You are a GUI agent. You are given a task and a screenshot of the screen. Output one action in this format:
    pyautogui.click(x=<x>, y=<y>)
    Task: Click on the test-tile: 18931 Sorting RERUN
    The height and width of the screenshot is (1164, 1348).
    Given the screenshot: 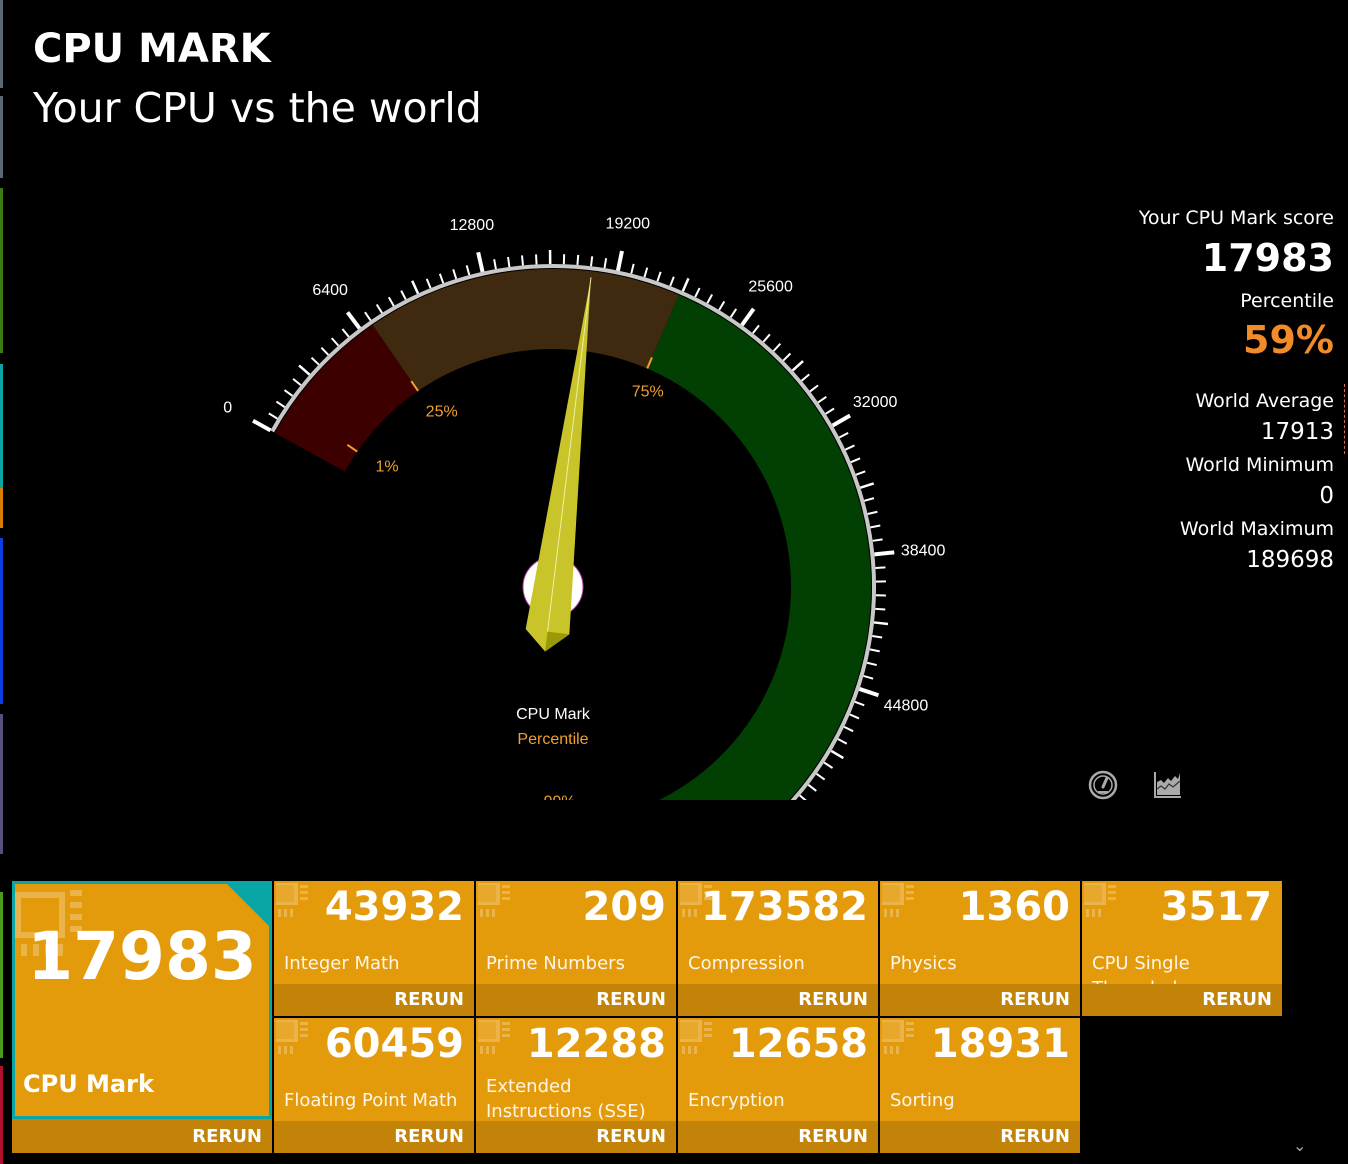 What is the action you would take?
    pyautogui.click(x=980, y=1085)
    